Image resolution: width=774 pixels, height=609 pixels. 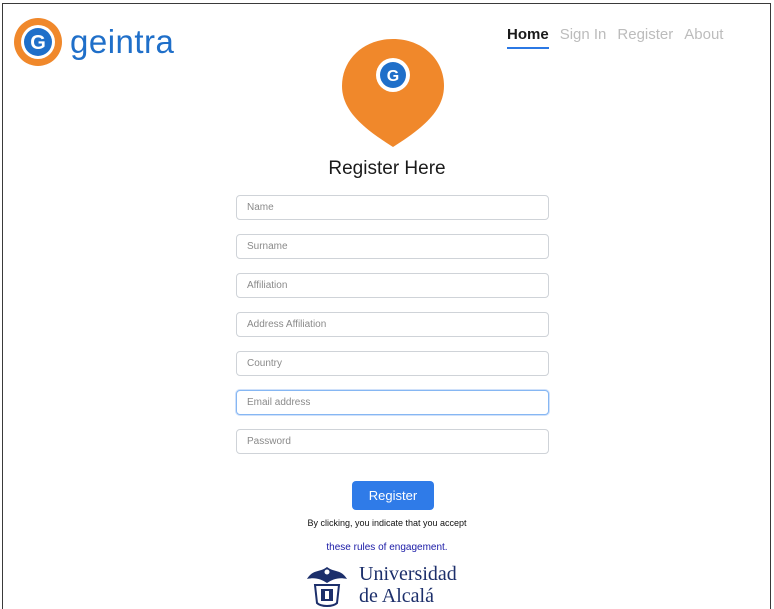 I want to click on name-input, so click(x=392, y=207).